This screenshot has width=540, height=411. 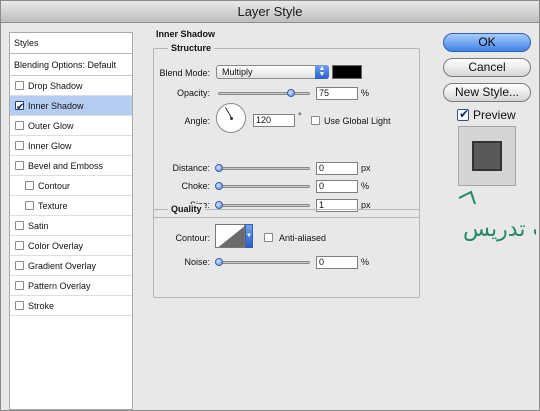 I want to click on opacity-input: 75, so click(x=337, y=93).